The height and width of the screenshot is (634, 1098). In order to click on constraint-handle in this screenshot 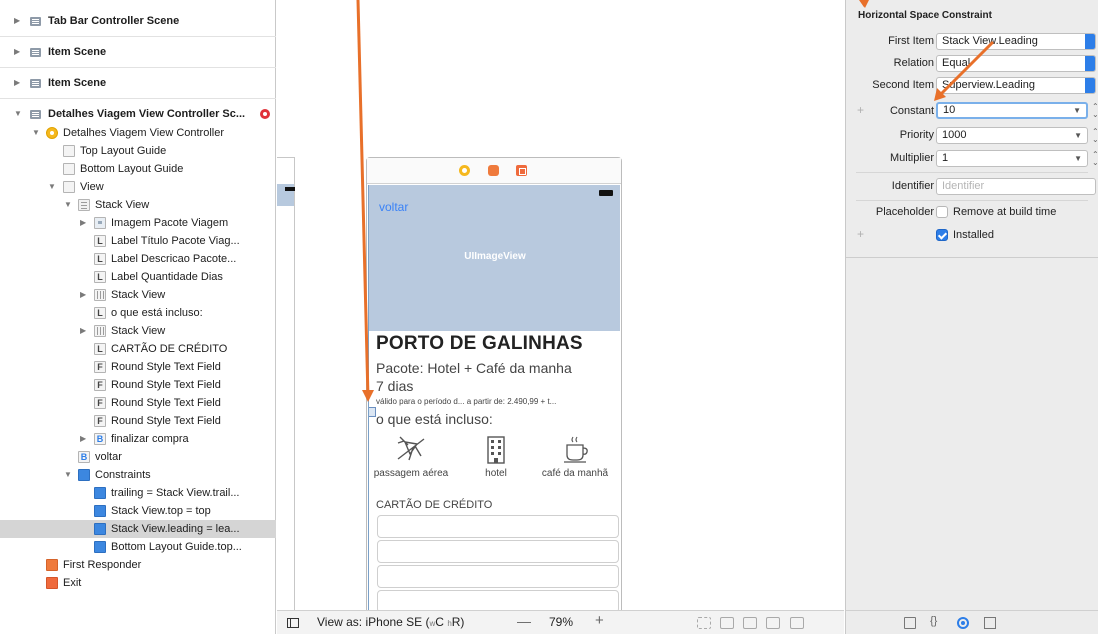, I will do `click(372, 412)`.